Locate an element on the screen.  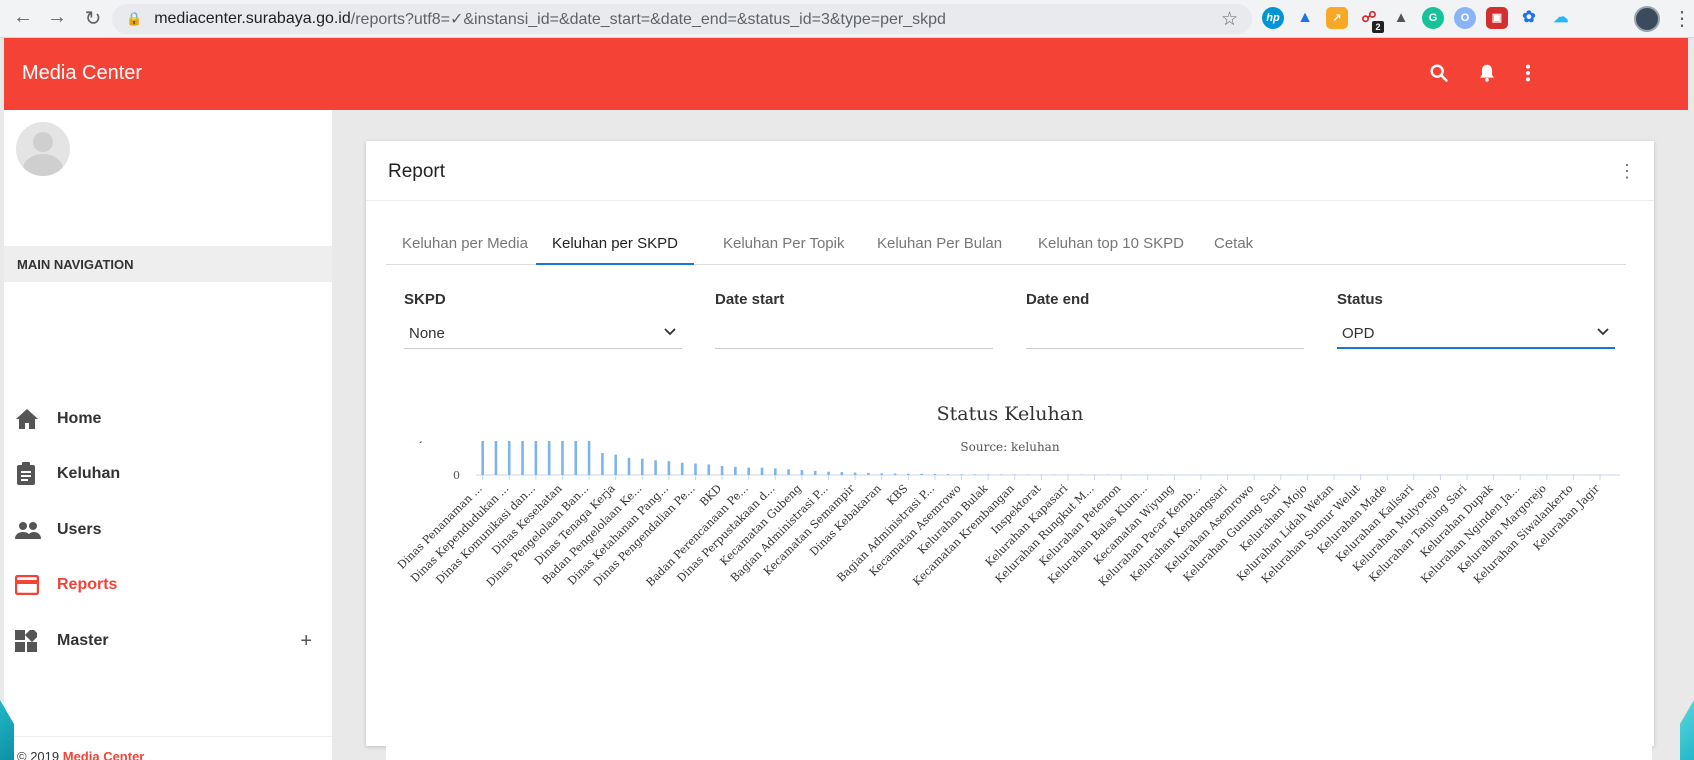
date-start-label: Date start is located at coordinates (750, 299).